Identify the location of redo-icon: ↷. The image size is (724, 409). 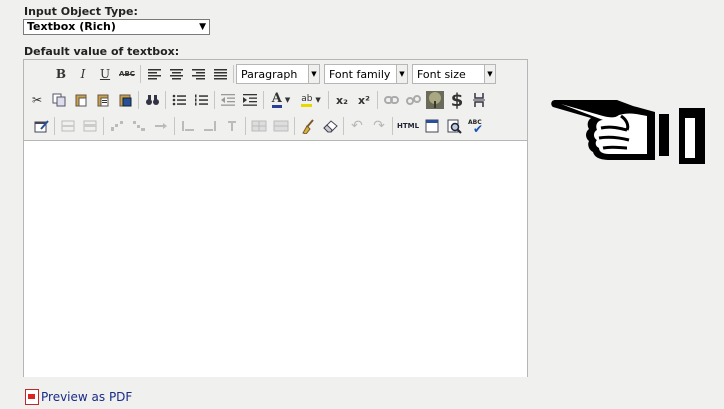
(379, 126).